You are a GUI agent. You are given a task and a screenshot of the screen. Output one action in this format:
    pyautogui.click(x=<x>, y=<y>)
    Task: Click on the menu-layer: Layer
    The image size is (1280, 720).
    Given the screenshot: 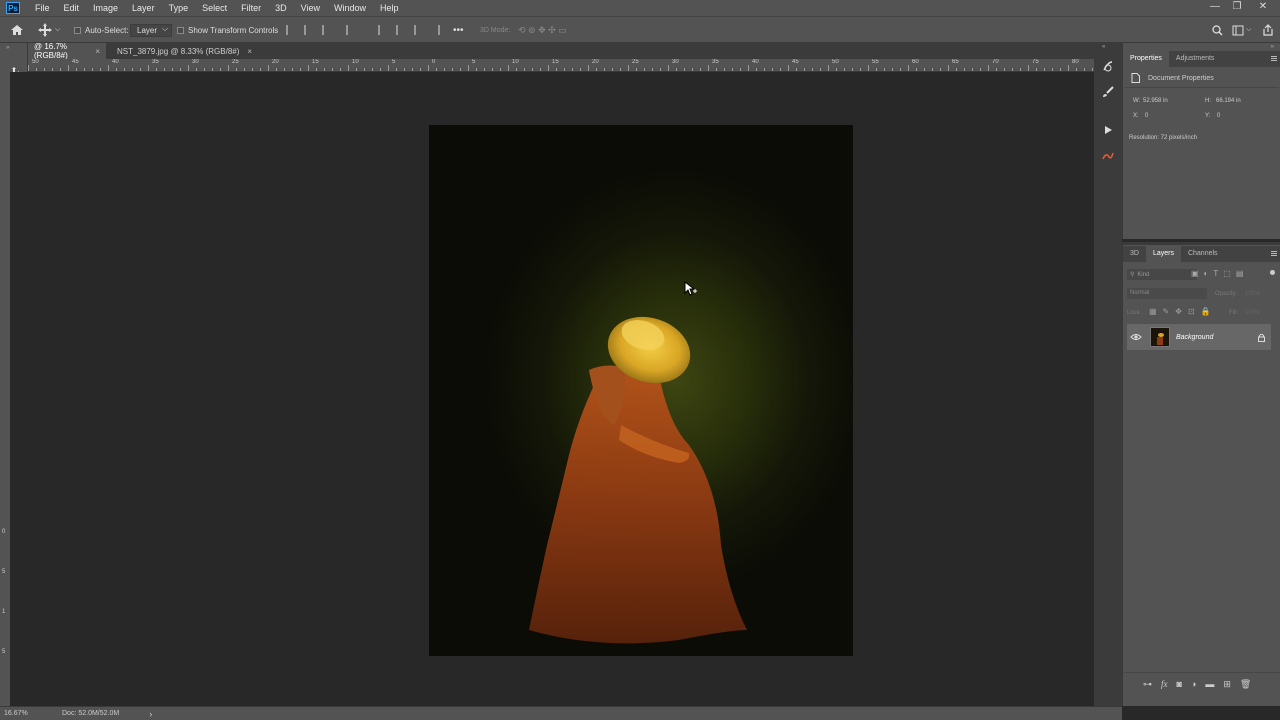 What is the action you would take?
    pyautogui.click(x=143, y=8)
    